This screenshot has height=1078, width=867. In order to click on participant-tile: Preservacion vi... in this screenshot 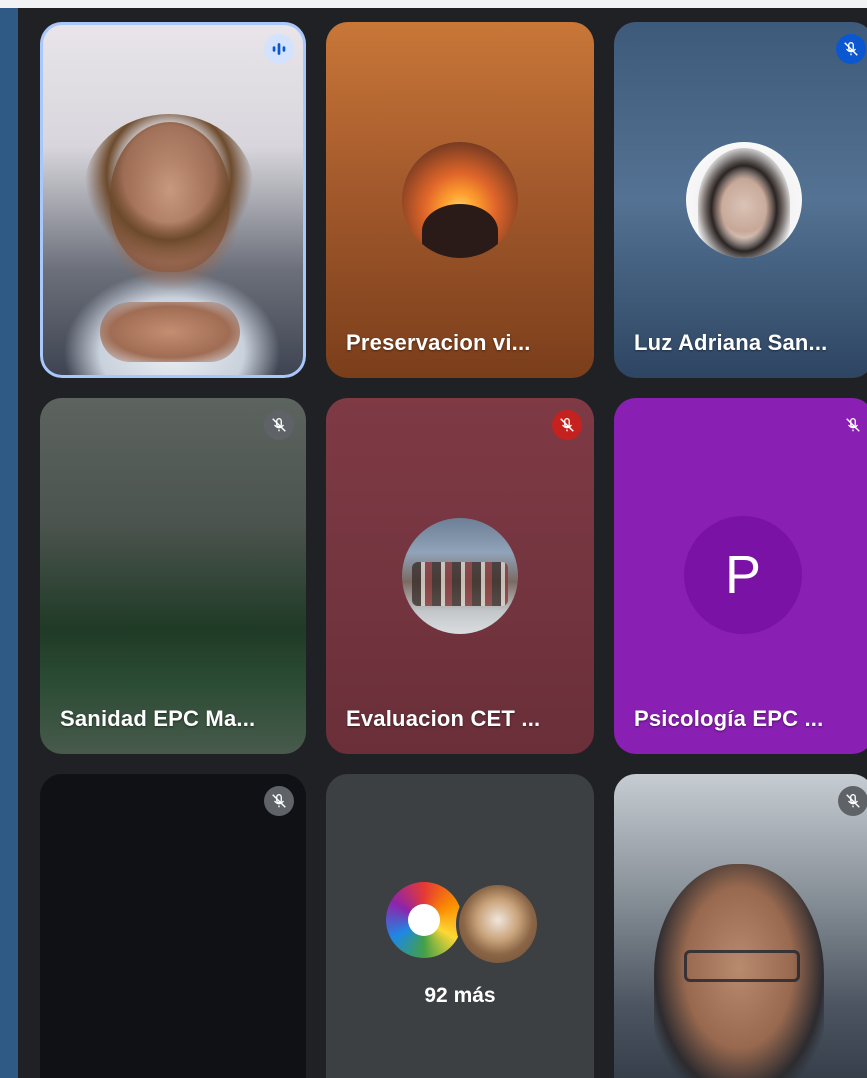, I will do `click(460, 200)`.